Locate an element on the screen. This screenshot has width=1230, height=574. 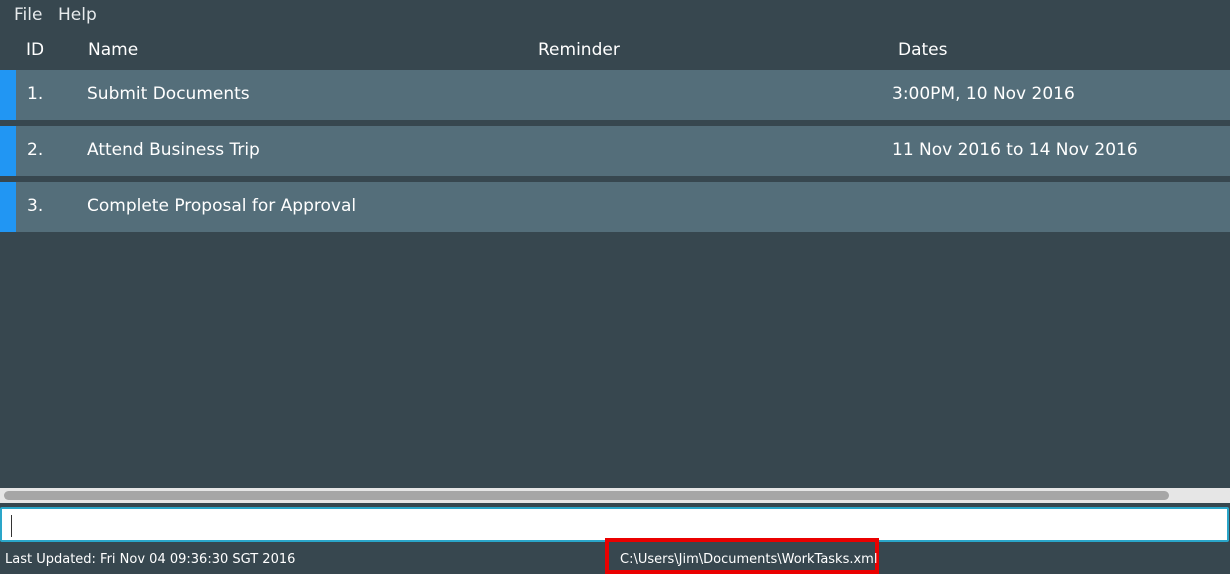
task-name: Attend Business Trip is located at coordinates (173, 150).